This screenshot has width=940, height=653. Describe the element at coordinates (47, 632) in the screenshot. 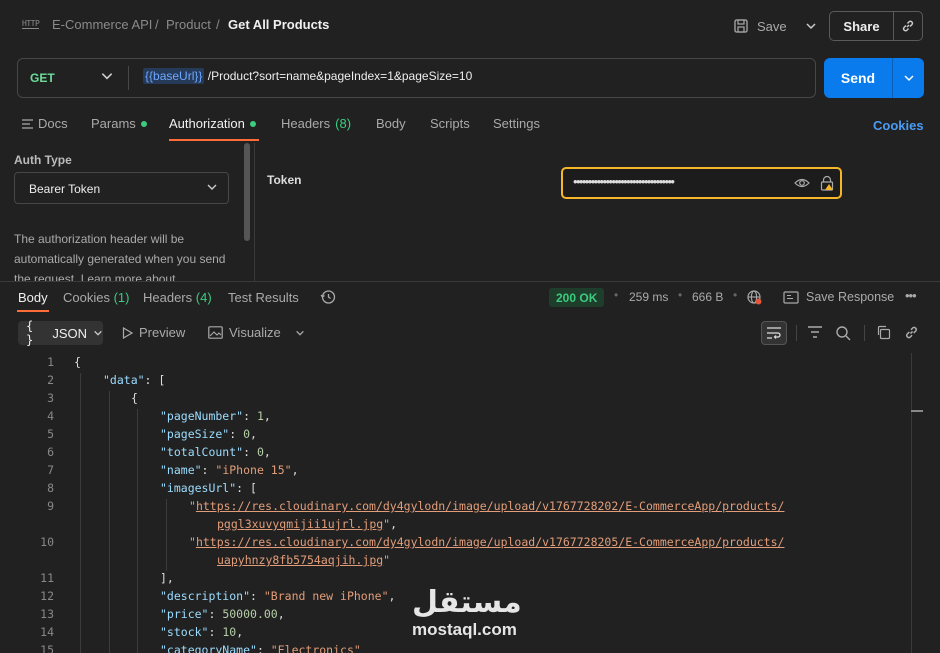

I see `line-number: 14` at that location.